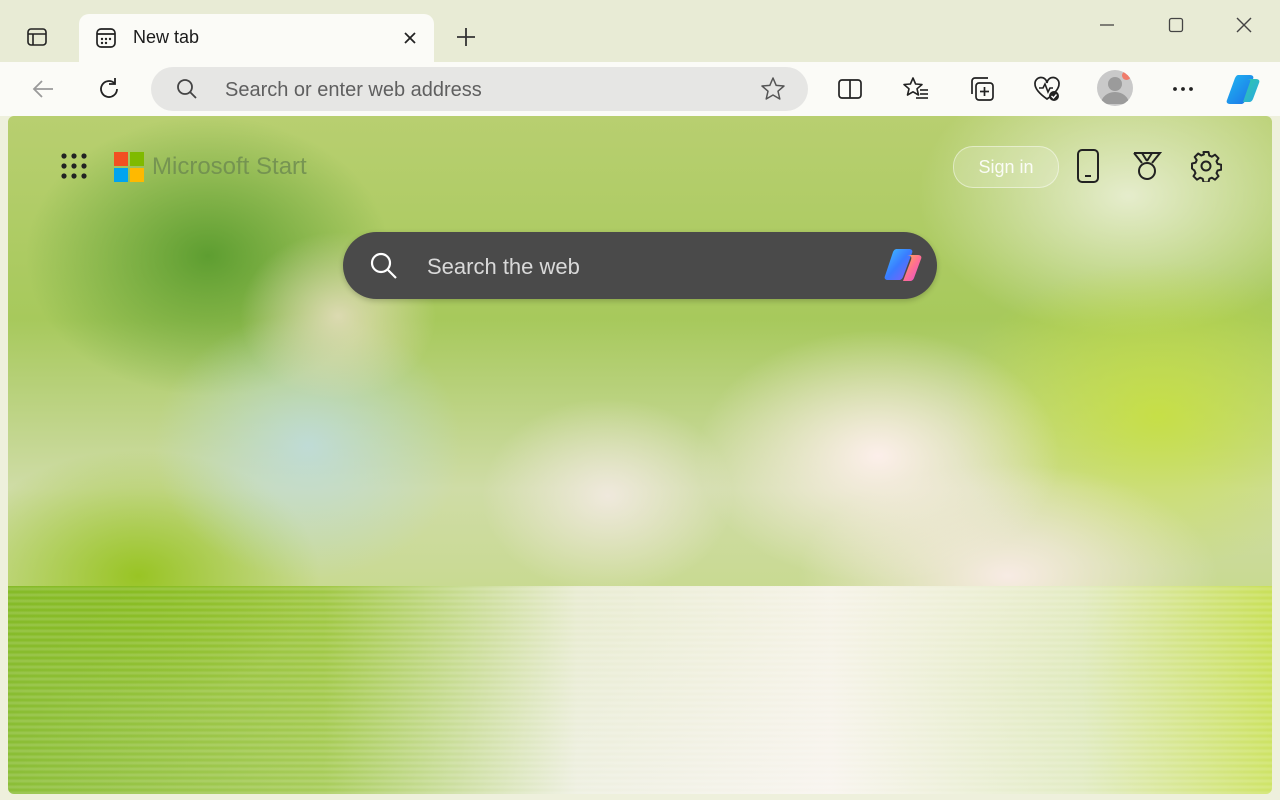 Image resolution: width=1280 pixels, height=800 pixels. I want to click on maximize-icon, so click(1176, 25).